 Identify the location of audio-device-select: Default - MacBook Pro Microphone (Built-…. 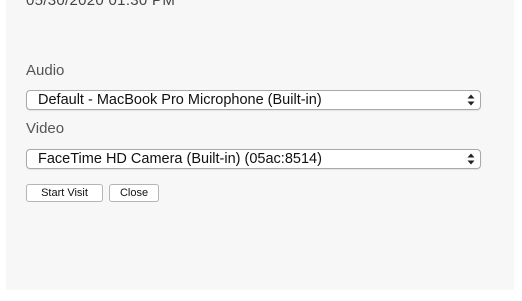
(253, 100).